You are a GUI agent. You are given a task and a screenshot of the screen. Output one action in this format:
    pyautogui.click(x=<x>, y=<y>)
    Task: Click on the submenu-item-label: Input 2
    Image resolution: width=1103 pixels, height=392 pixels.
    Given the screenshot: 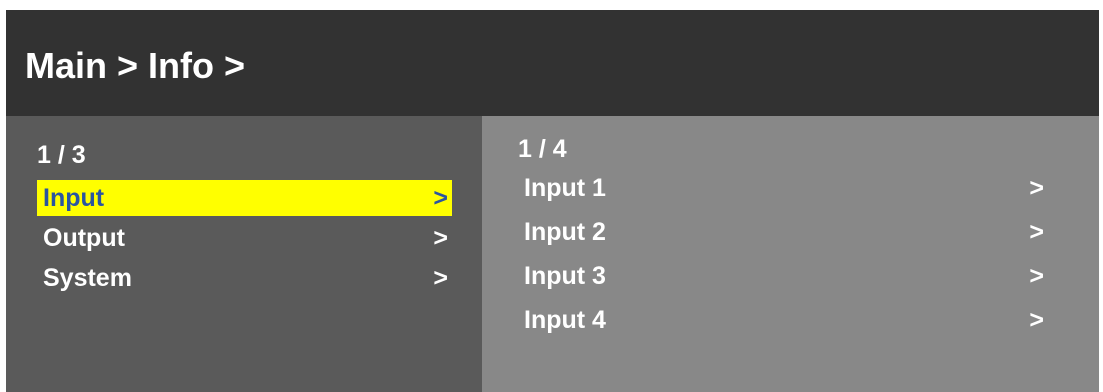 What is the action you would take?
    pyautogui.click(x=565, y=232)
    